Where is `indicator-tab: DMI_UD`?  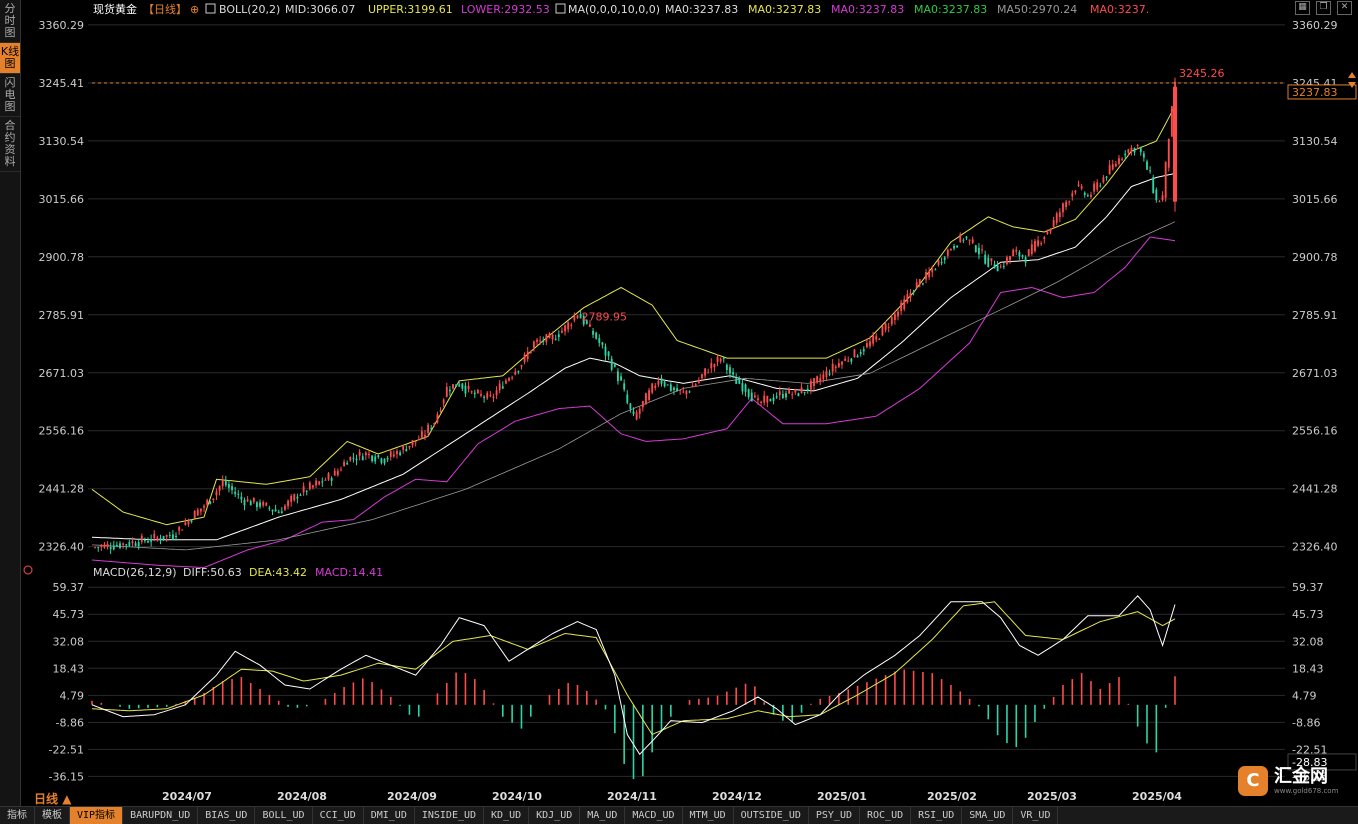 indicator-tab: DMI_UD is located at coordinates (389, 815).